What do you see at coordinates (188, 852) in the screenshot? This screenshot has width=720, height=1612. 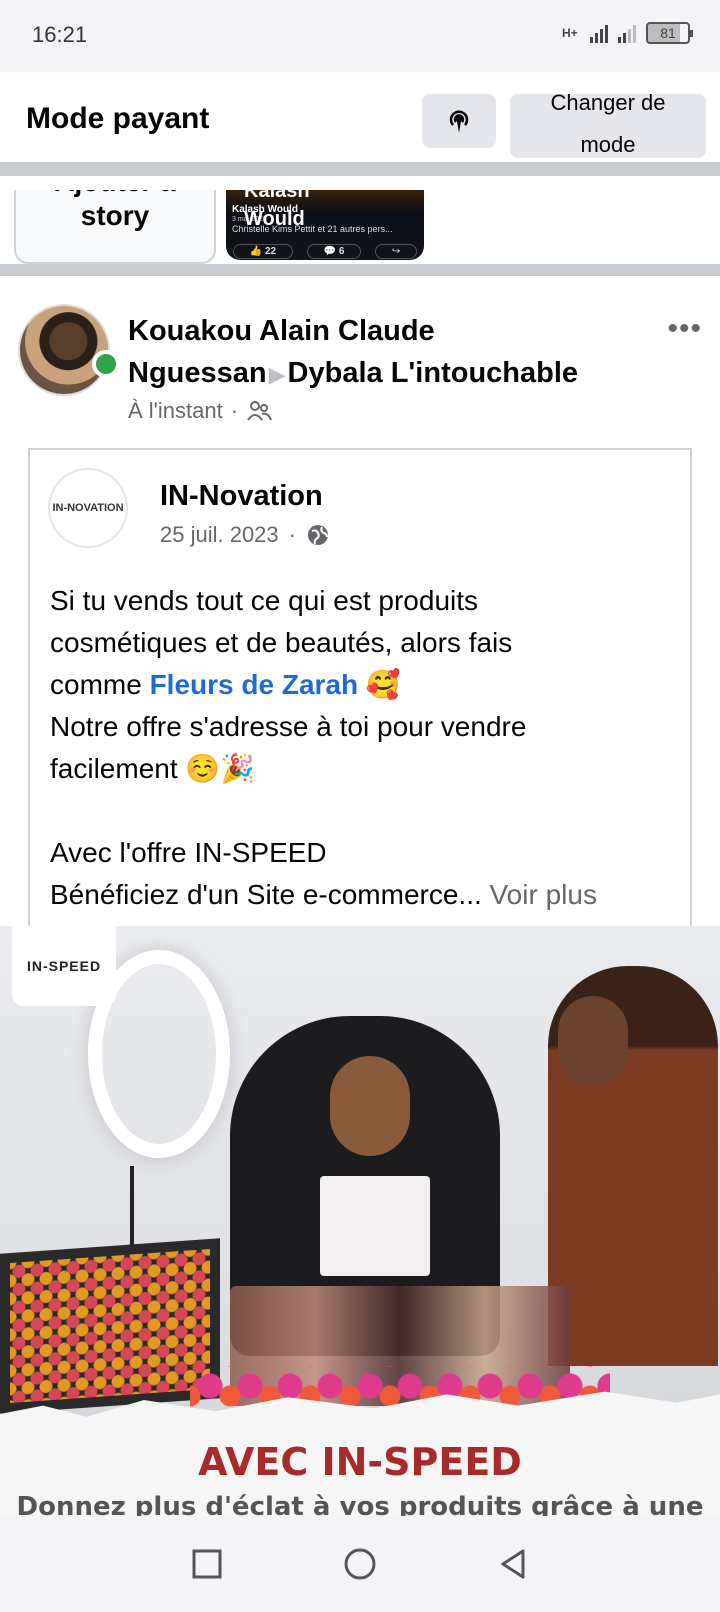 I see `text-line: Avec l'offre IN-SPEED` at bounding box center [188, 852].